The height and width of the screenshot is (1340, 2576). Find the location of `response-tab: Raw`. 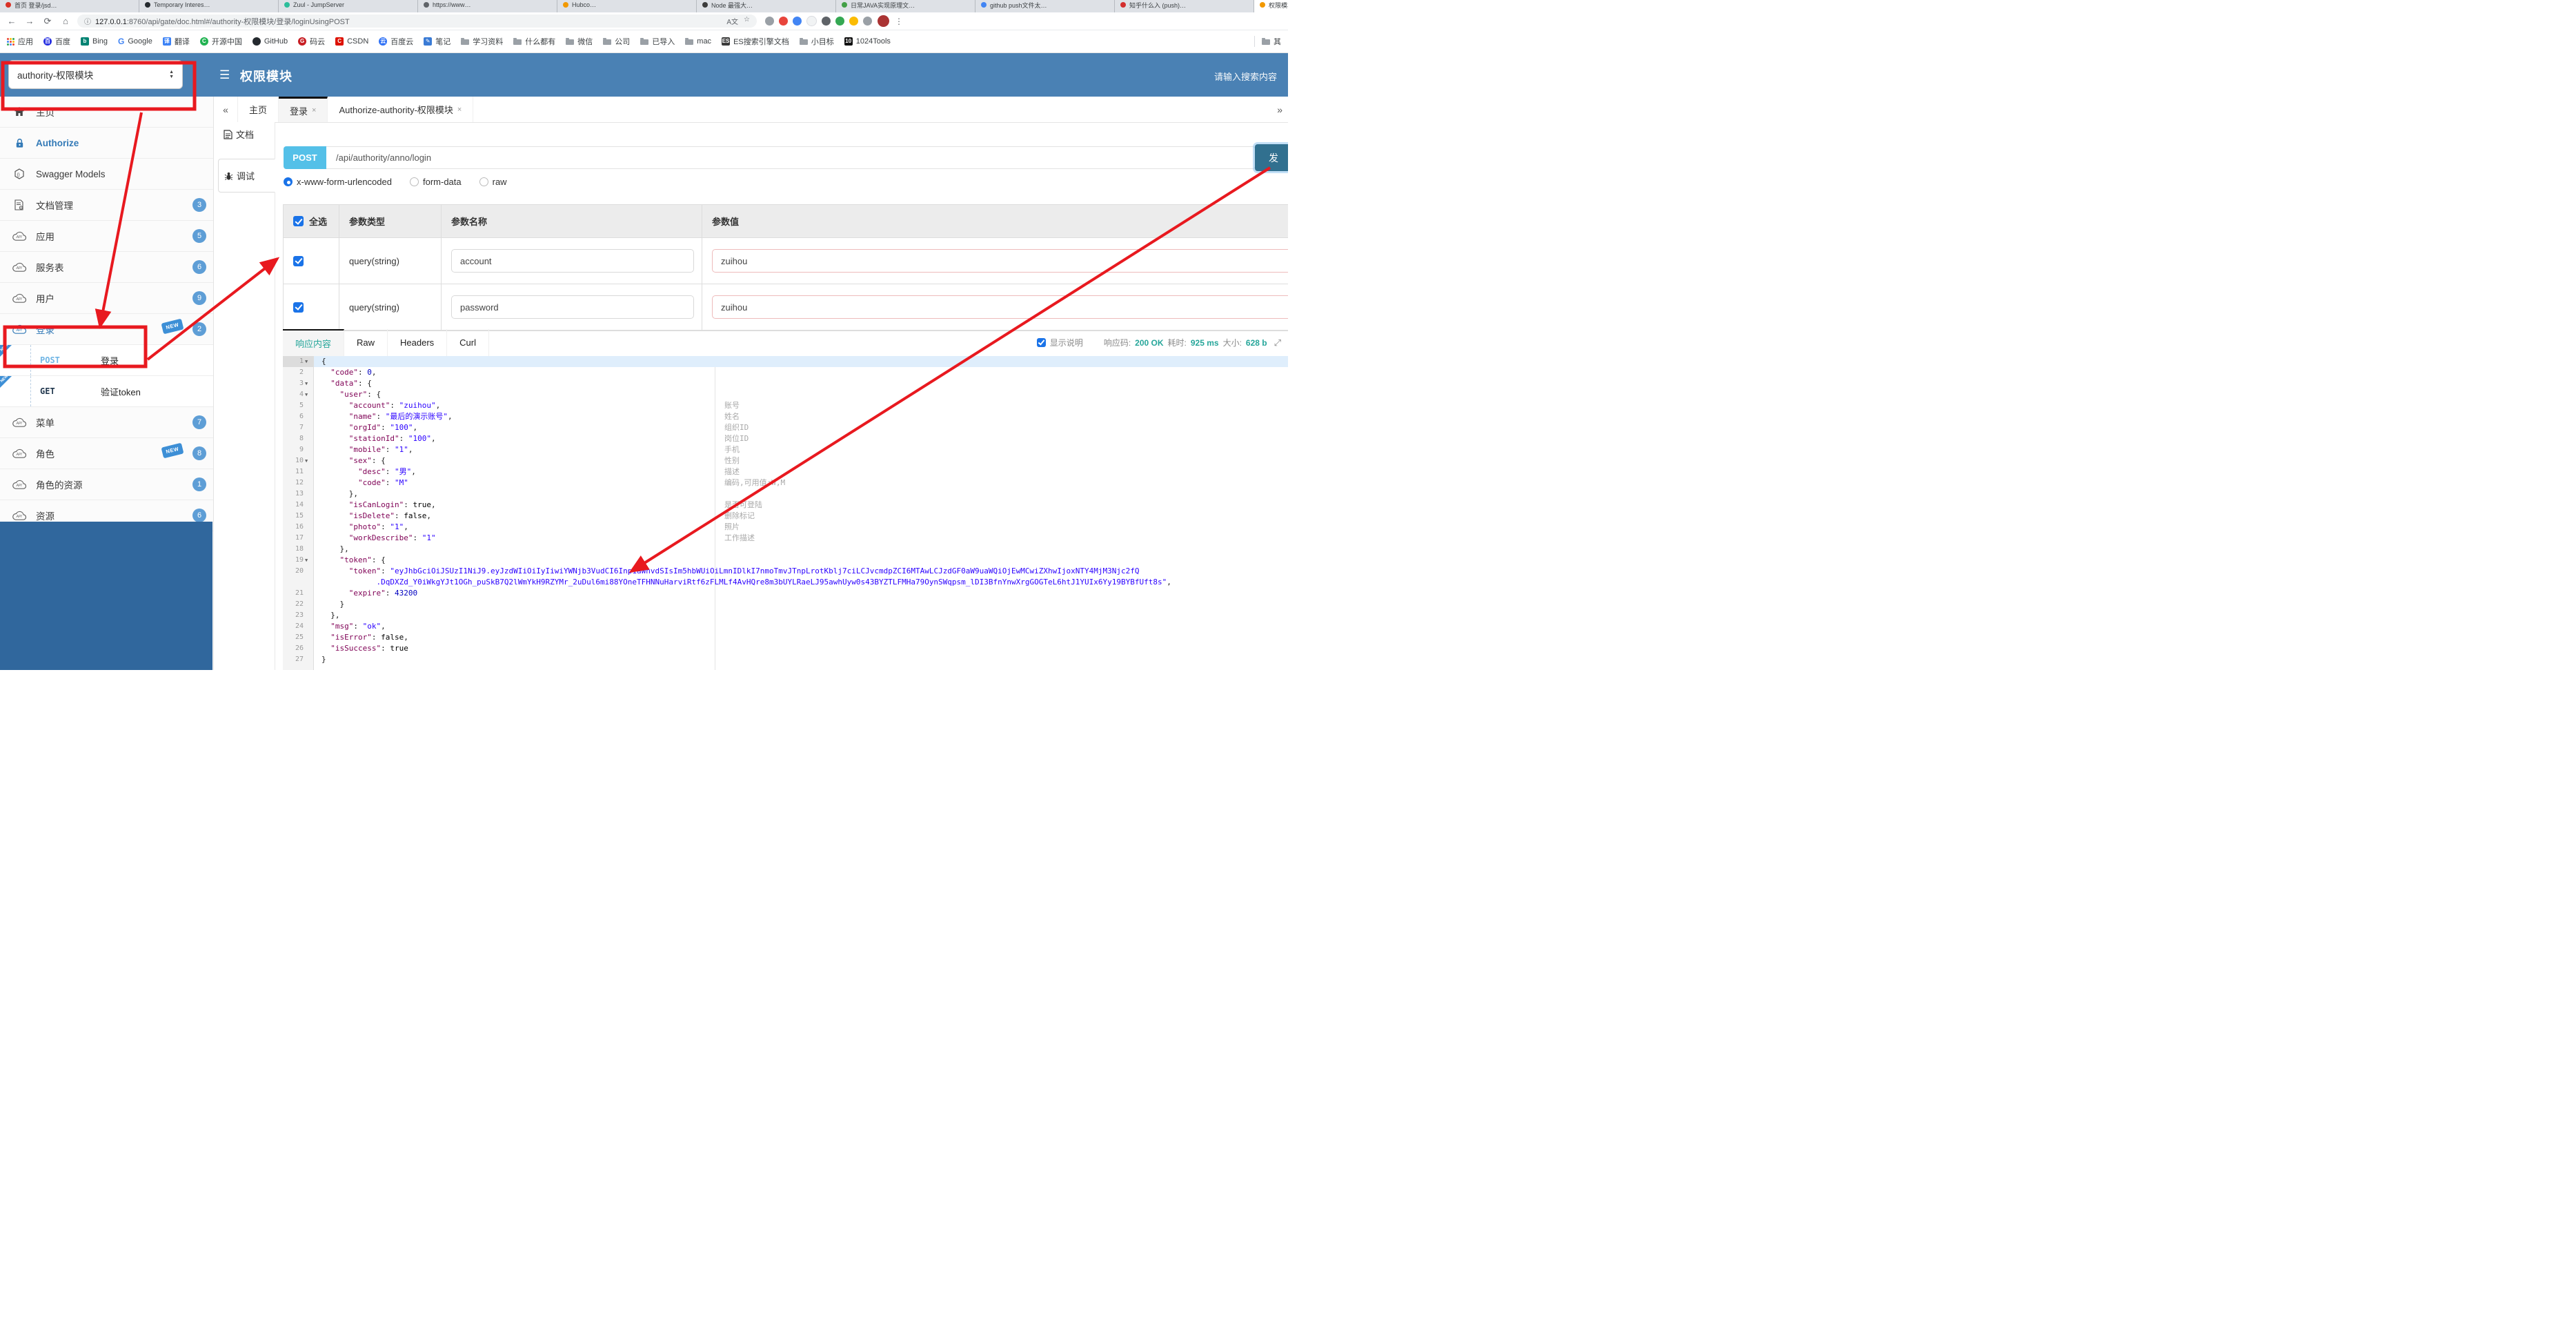

response-tab: Raw is located at coordinates (366, 342).